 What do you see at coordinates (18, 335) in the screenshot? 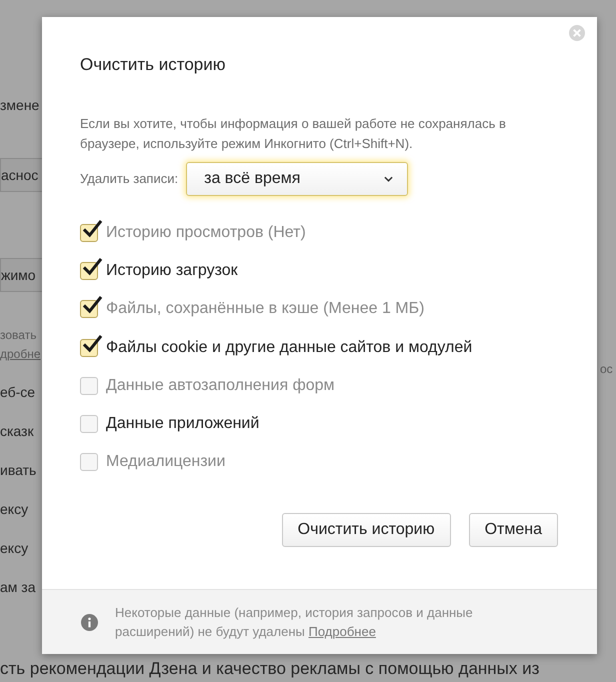
I see `background-text: зовать` at bounding box center [18, 335].